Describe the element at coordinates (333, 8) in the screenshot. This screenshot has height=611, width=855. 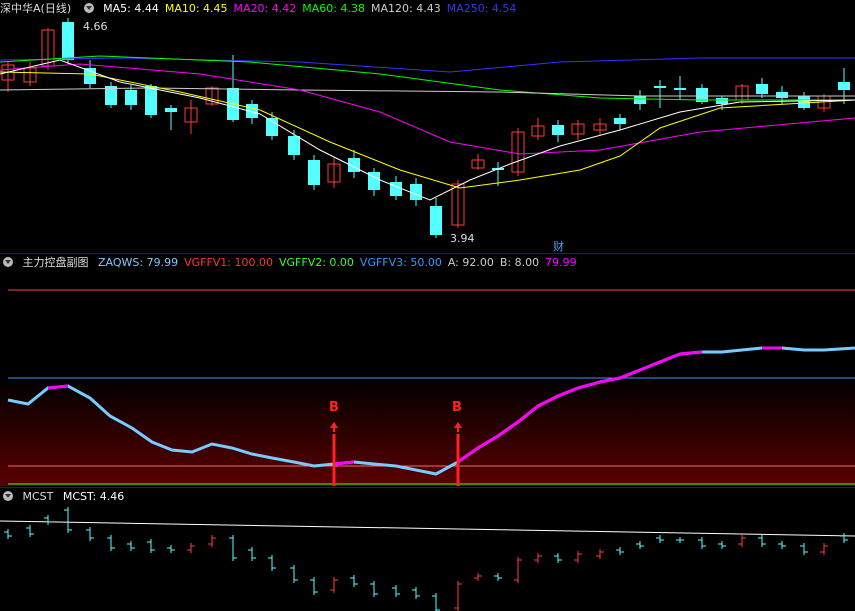
I see `indicator-value: MA60: 4.38` at that location.